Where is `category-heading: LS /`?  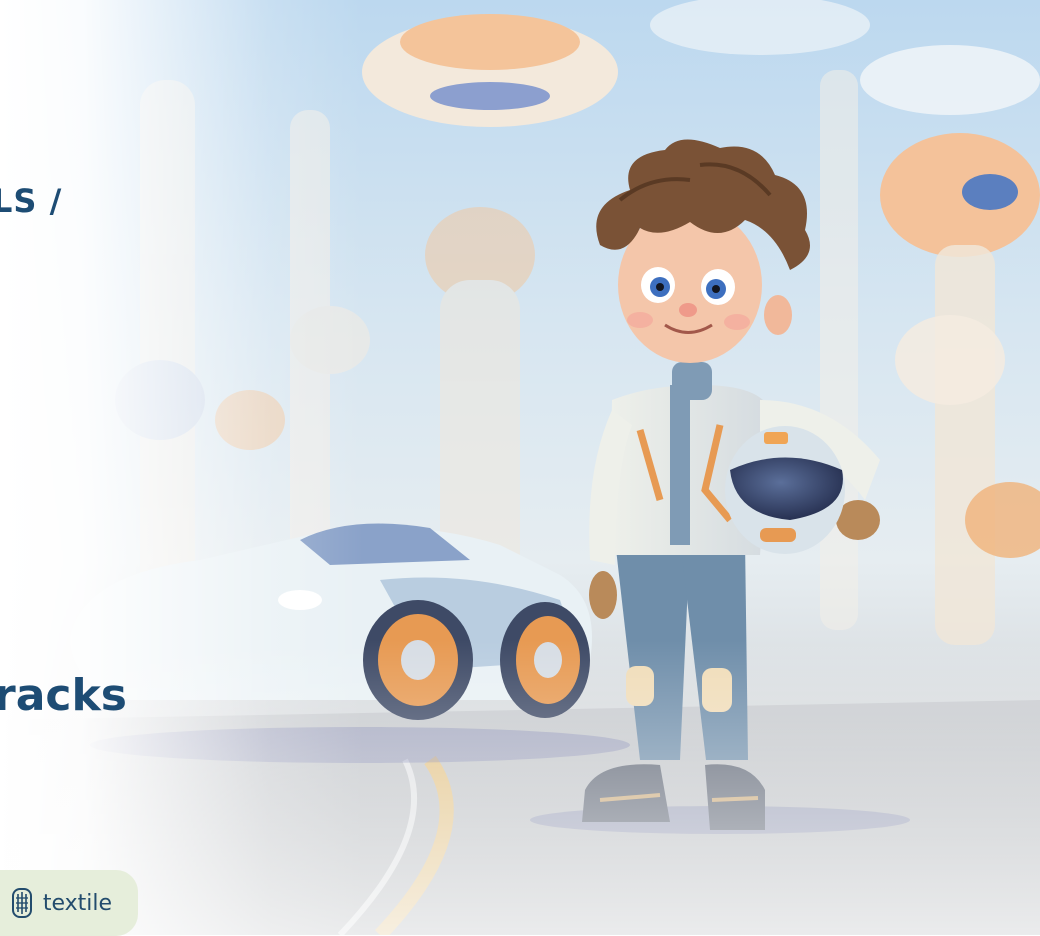
category-heading: LS / is located at coordinates (31, 201).